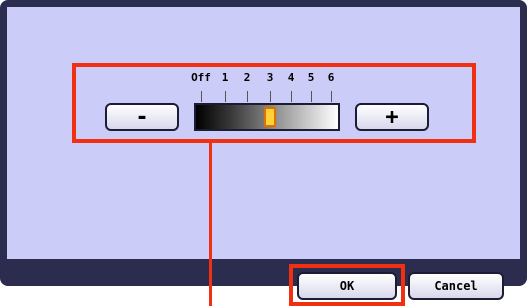 The width and height of the screenshot is (527, 306). Describe the element at coordinates (210, 224) in the screenshot. I see `callout-line` at that location.